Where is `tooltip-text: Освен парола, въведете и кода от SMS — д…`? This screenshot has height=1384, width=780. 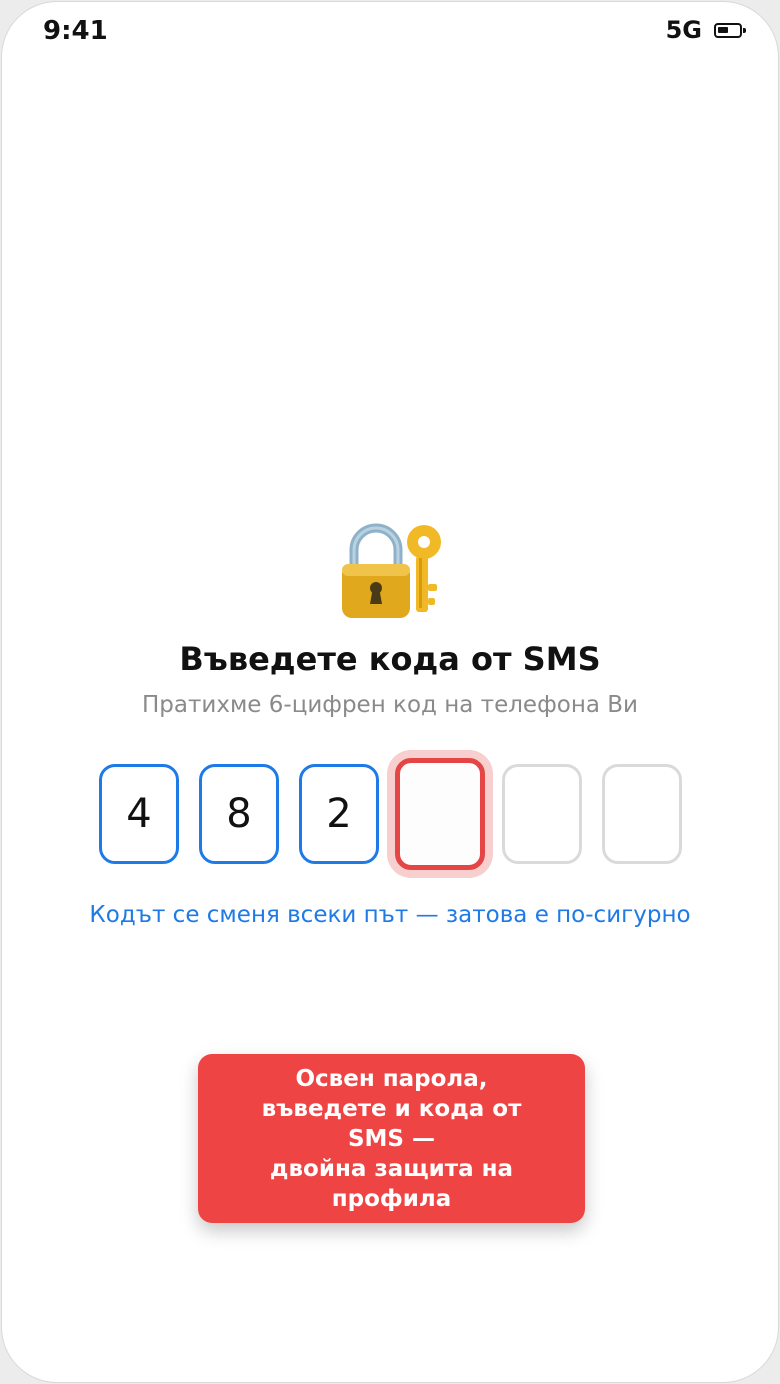 tooltip-text: Освен парола, въведете и кода от SMS — д… is located at coordinates (391, 1138).